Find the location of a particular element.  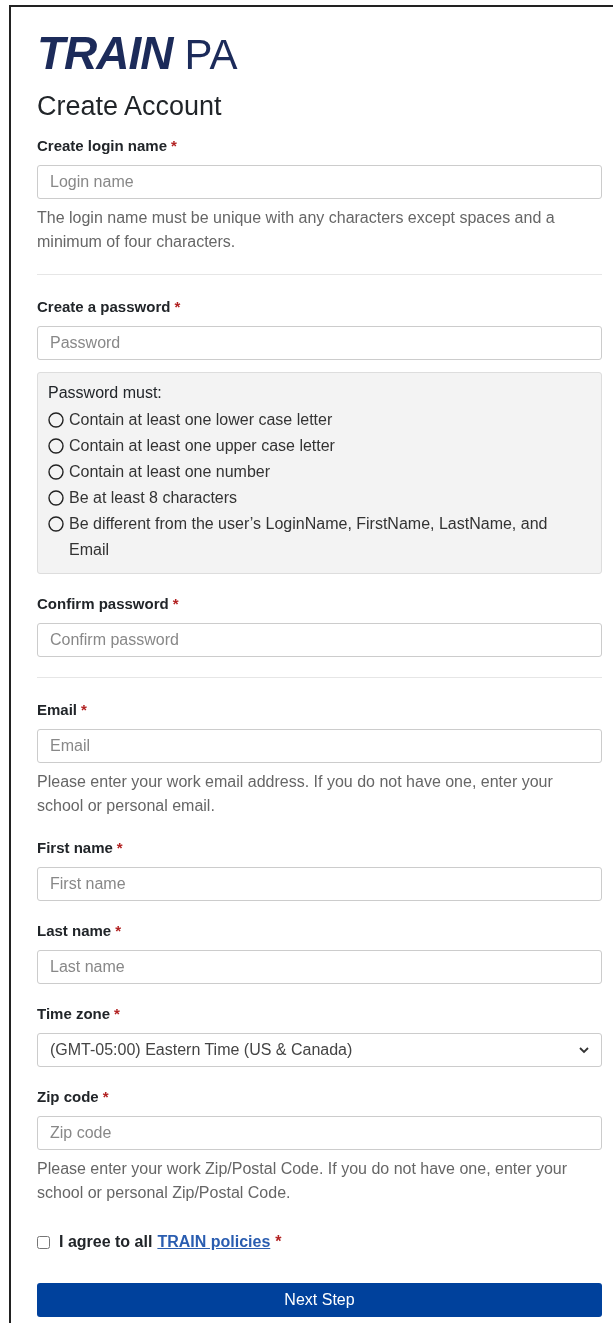

field-label: Last name is located at coordinates (74, 931).